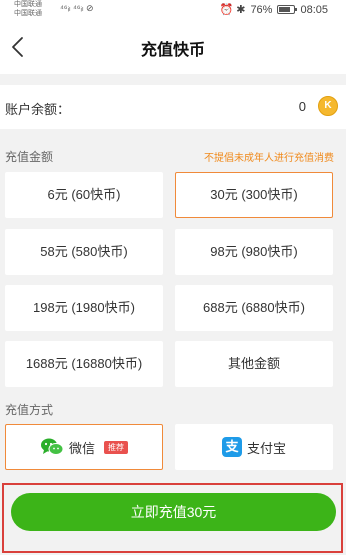 Image resolution: width=346 pixels, height=555 pixels. I want to click on nav-bar: 充值快币, so click(173, 47).